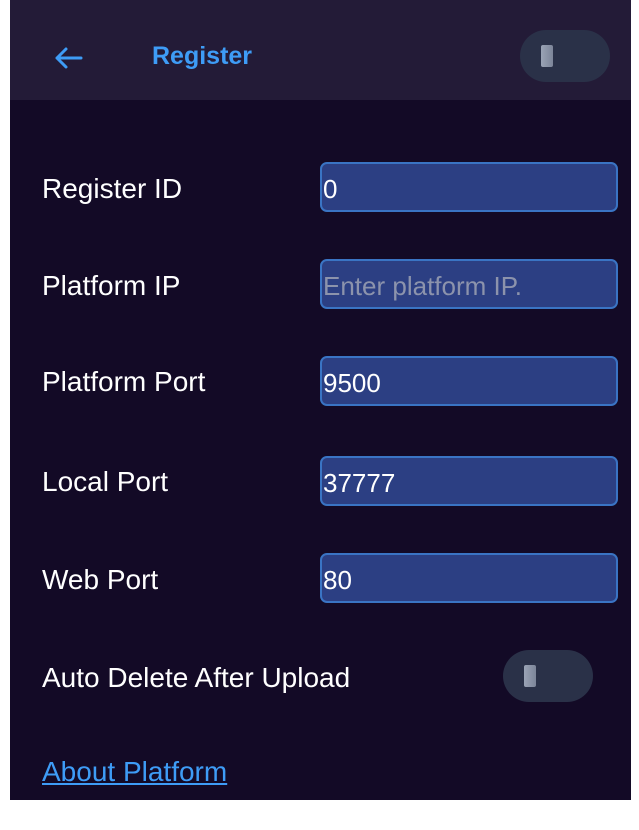 This screenshot has height=830, width=639. What do you see at coordinates (469, 381) in the screenshot?
I see `platform-port-input: 9500` at bounding box center [469, 381].